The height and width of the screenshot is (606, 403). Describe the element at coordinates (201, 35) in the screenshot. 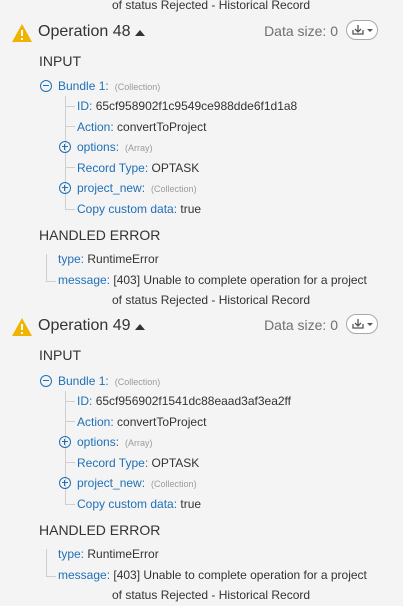

I see `operation-header: Operation 48 Data size: 0` at that location.